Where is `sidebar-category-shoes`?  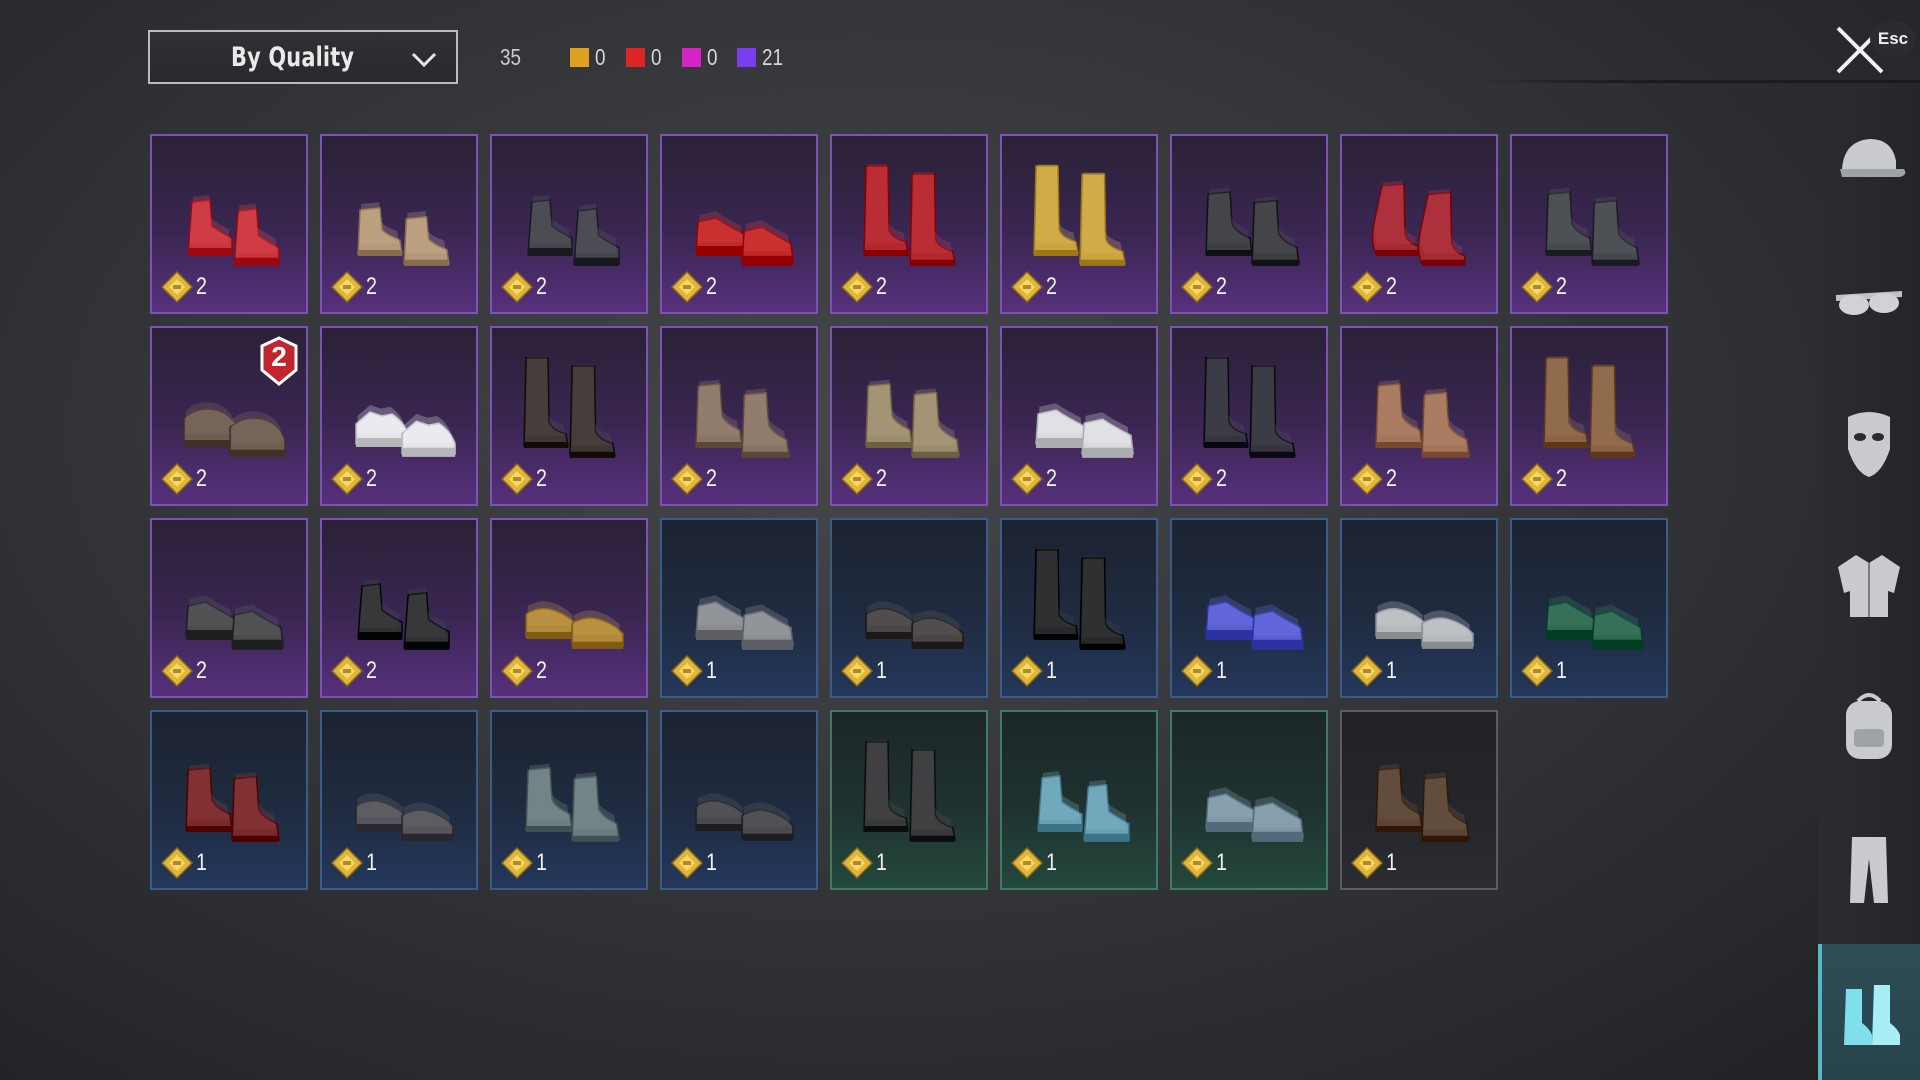
sidebar-category-shoes is located at coordinates (1869, 1012).